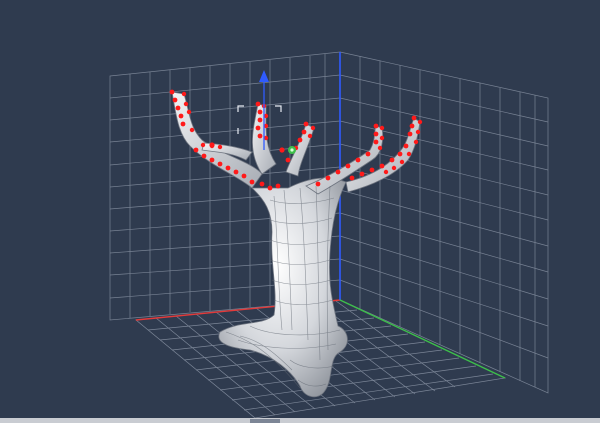 This screenshot has height=423, width=600. I want to click on bottom-strip, so click(300, 420).